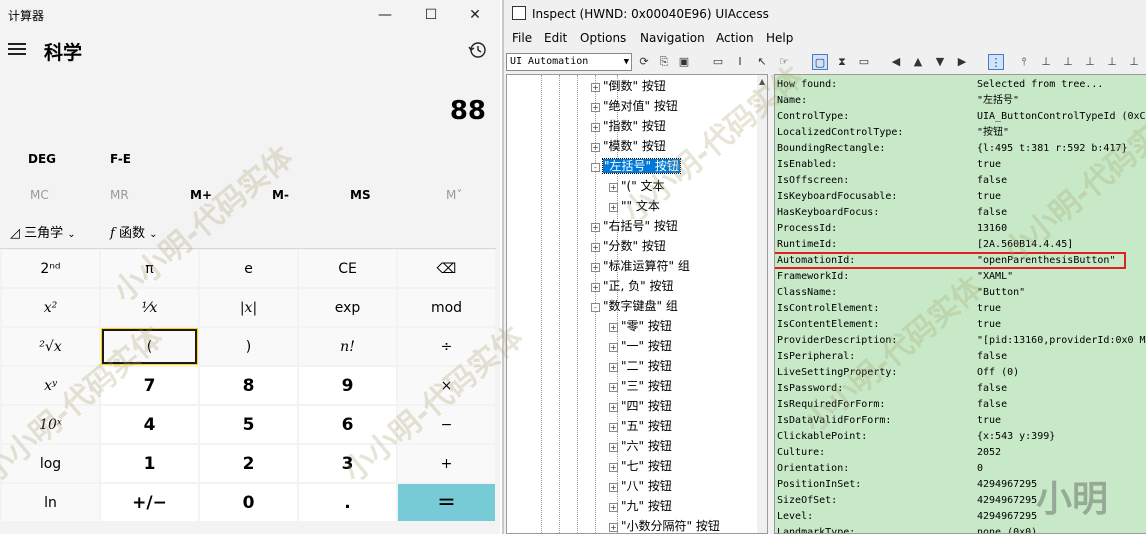 The height and width of the screenshot is (534, 1146). Describe the element at coordinates (684, 62) in the screenshot. I see `save-icon: ▣` at that location.